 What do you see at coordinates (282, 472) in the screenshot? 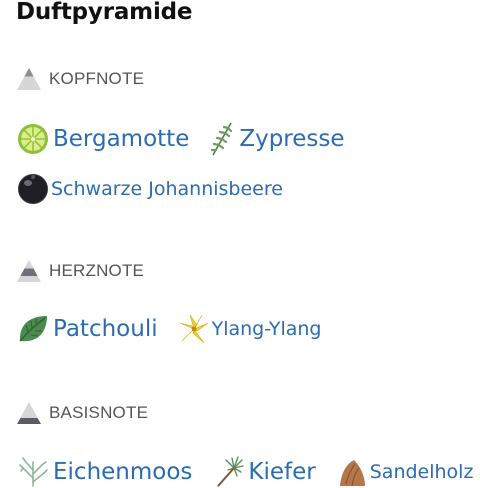
I see `note-label: Kiefer` at bounding box center [282, 472].